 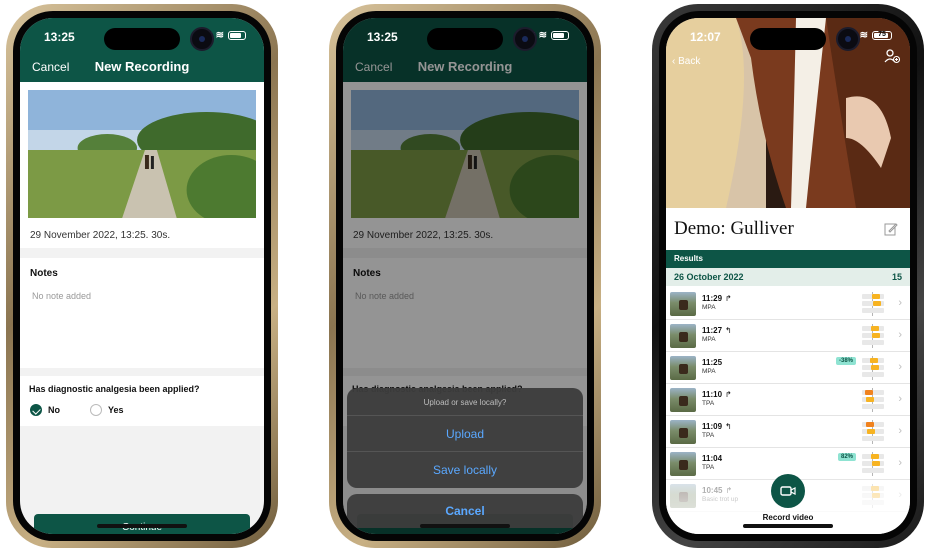 What do you see at coordinates (465, 434) in the screenshot?
I see `upload-button: Upload` at bounding box center [465, 434].